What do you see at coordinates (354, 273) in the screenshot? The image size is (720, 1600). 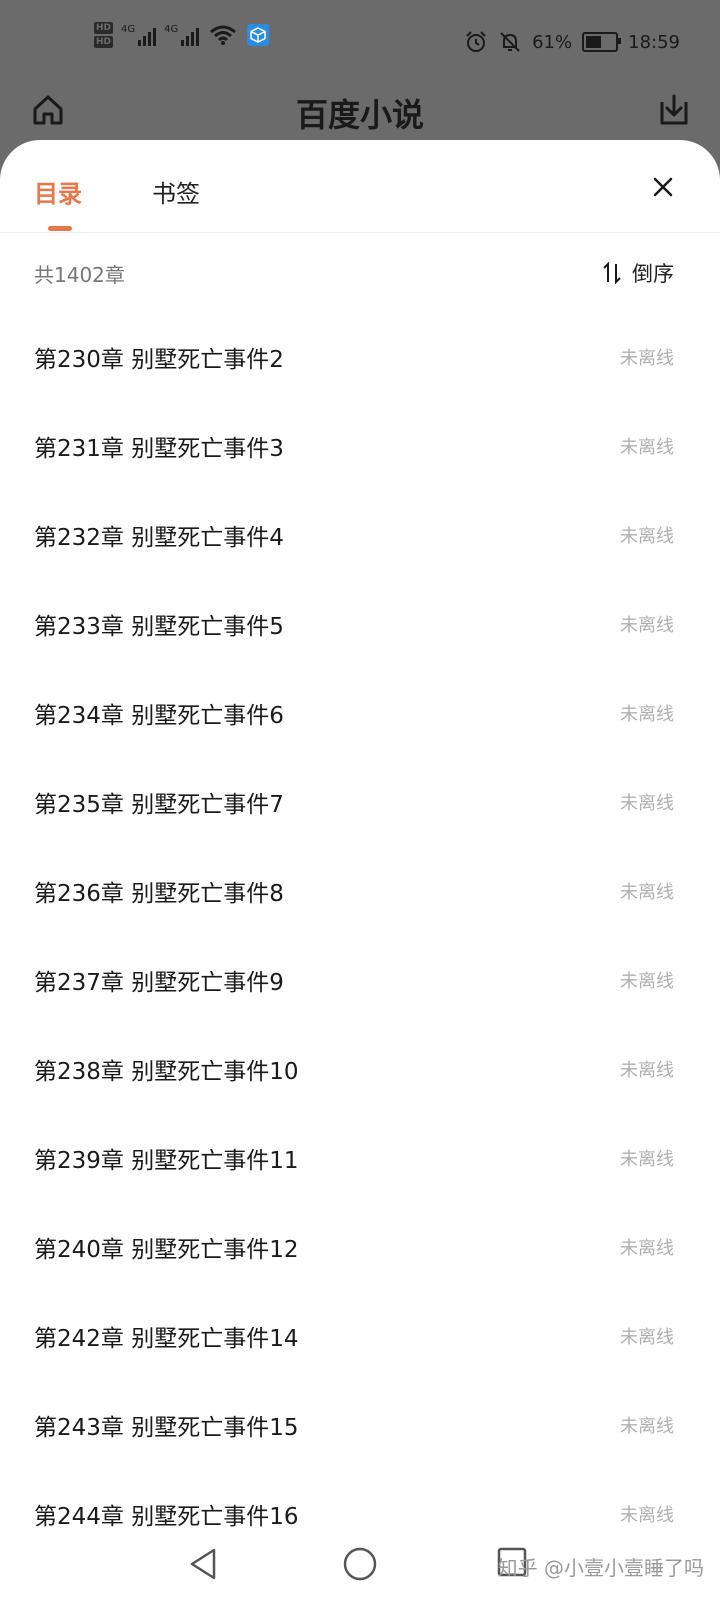 I see `catalog-summary: 共1402章 倒序` at bounding box center [354, 273].